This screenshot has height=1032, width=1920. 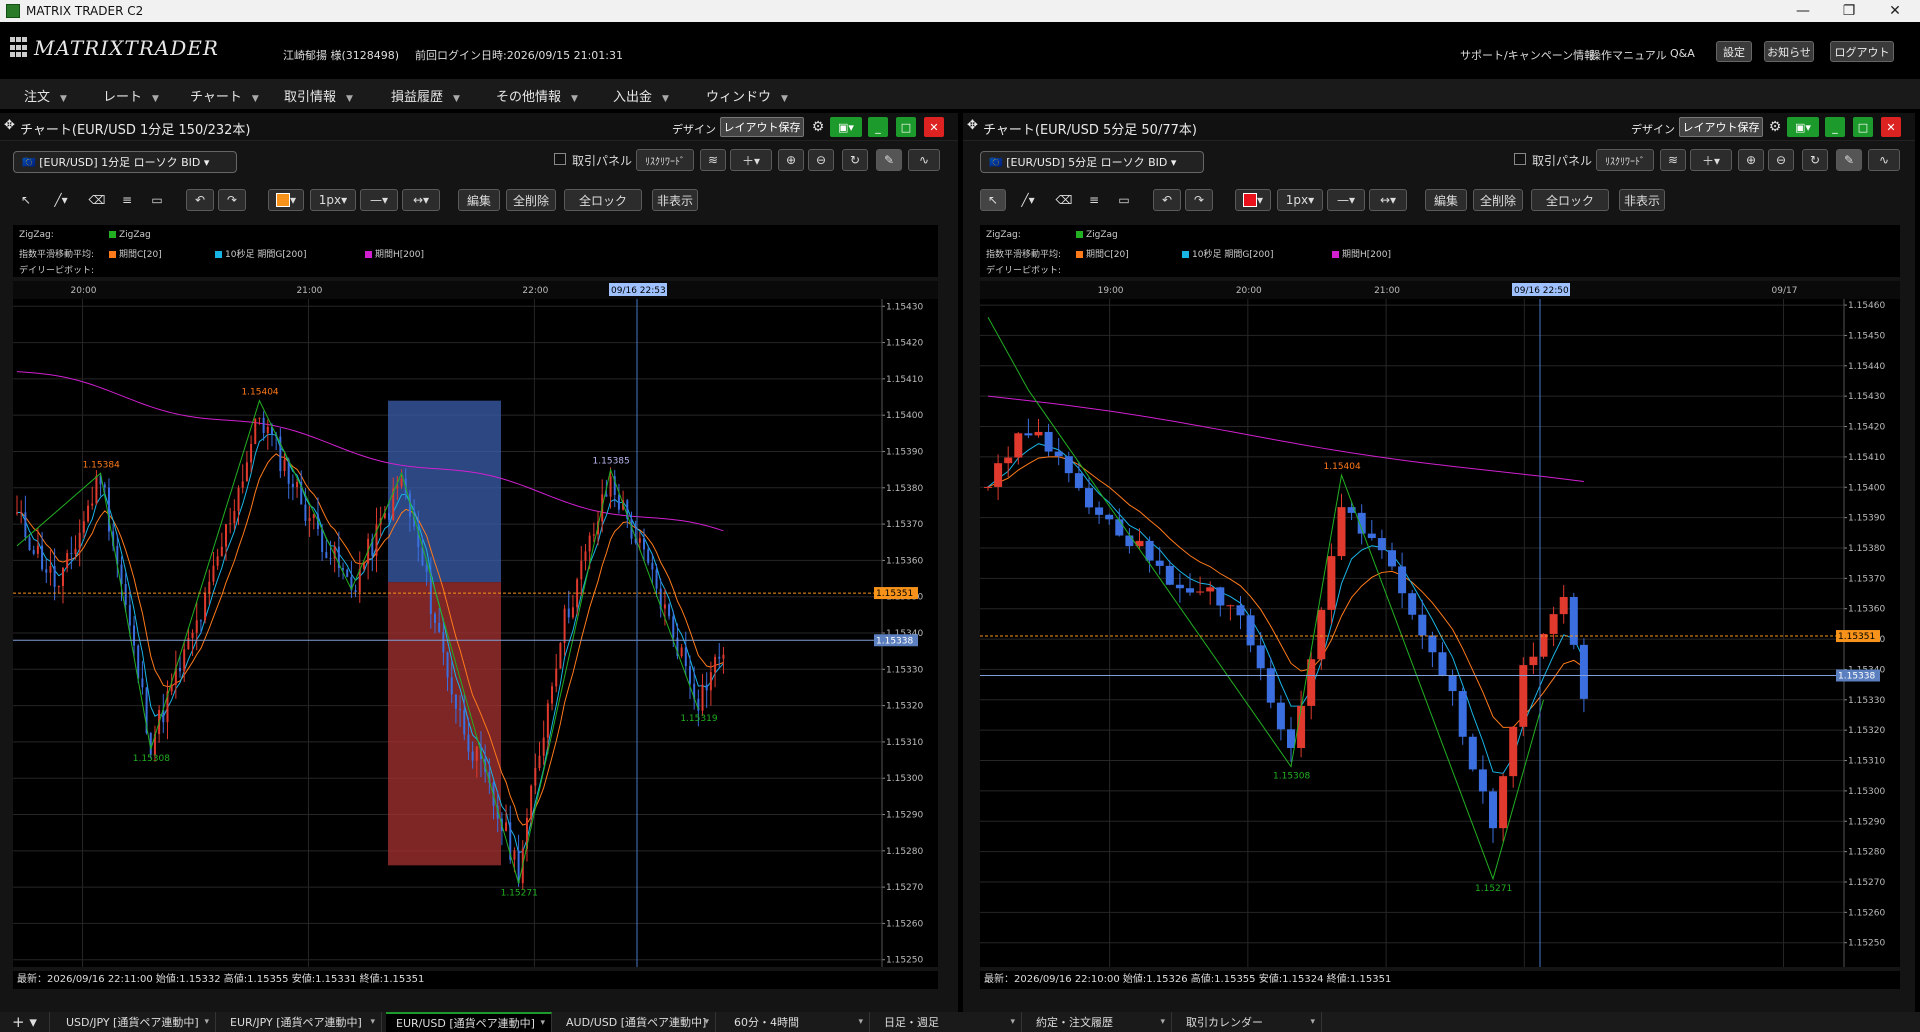 What do you see at coordinates (641, 95) in the screenshot?
I see `menu-deposit: 入出金 ▼` at bounding box center [641, 95].